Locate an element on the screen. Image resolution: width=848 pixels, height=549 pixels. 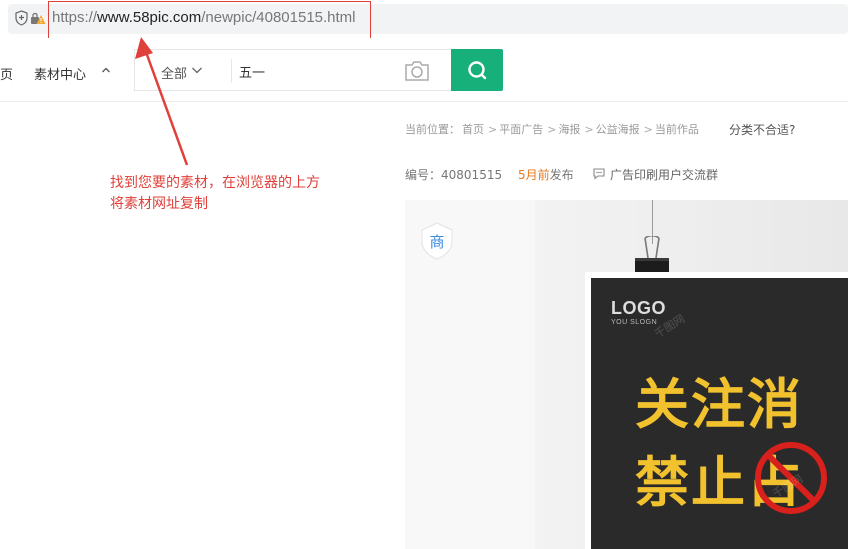
chevron-down-icon is located at coordinates (197, 70).